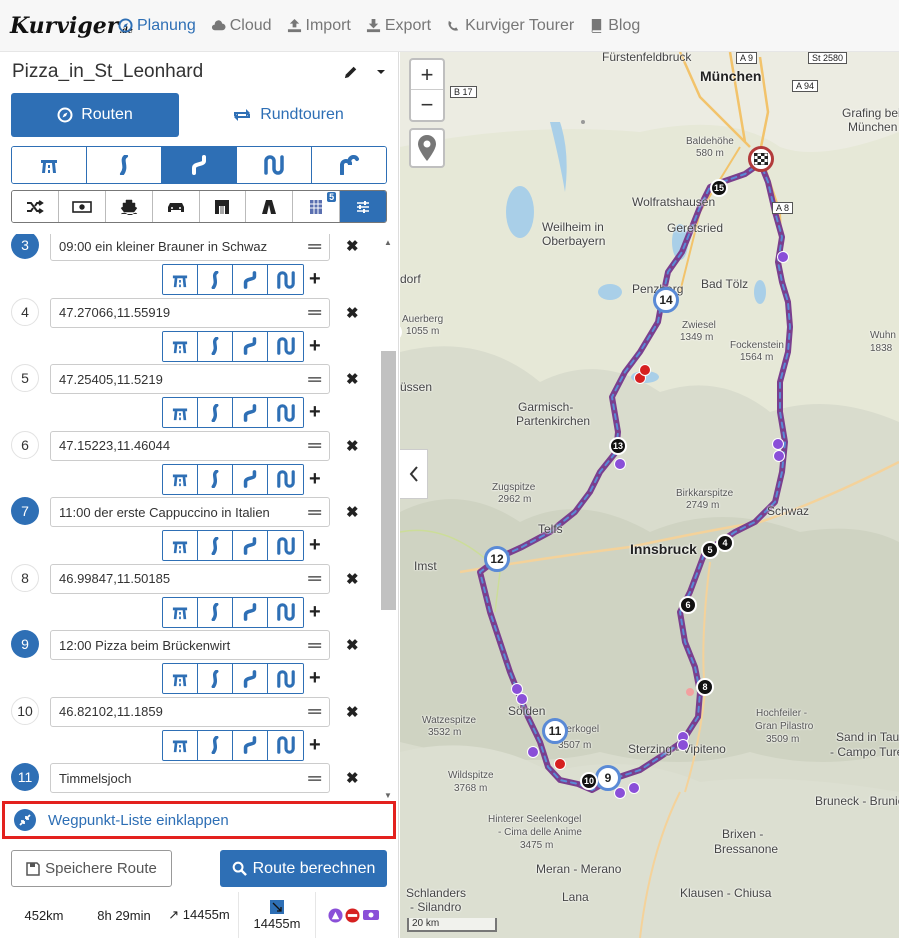 Image resolution: width=899 pixels, height=938 pixels. What do you see at coordinates (388, 795) in the screenshot?
I see `scroll-down-arrow: ▼` at bounding box center [388, 795].